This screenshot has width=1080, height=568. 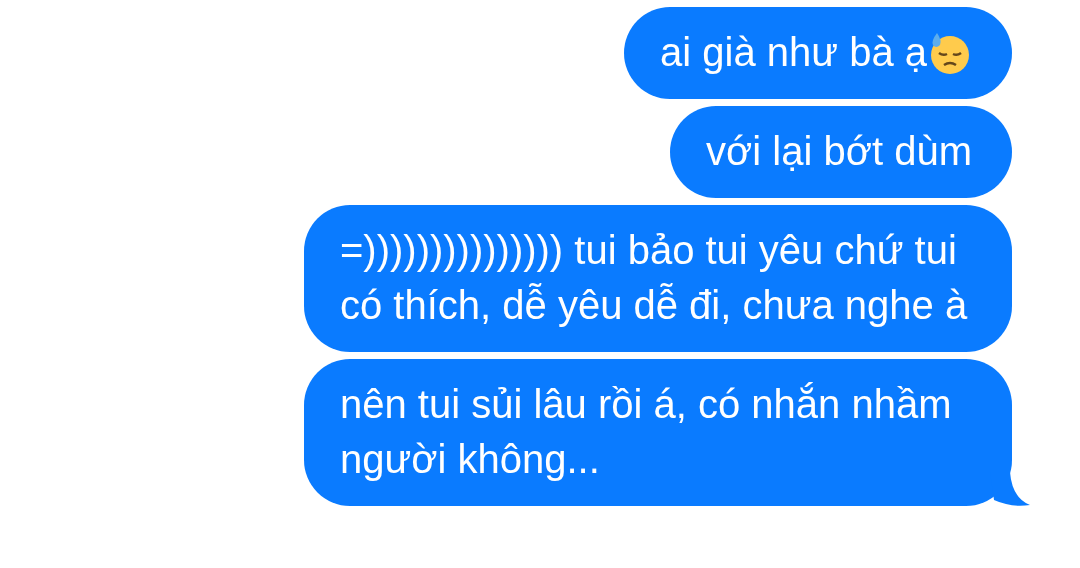 What do you see at coordinates (818, 53) in the screenshot?
I see `message-bubble: ai già như bà ạ` at bounding box center [818, 53].